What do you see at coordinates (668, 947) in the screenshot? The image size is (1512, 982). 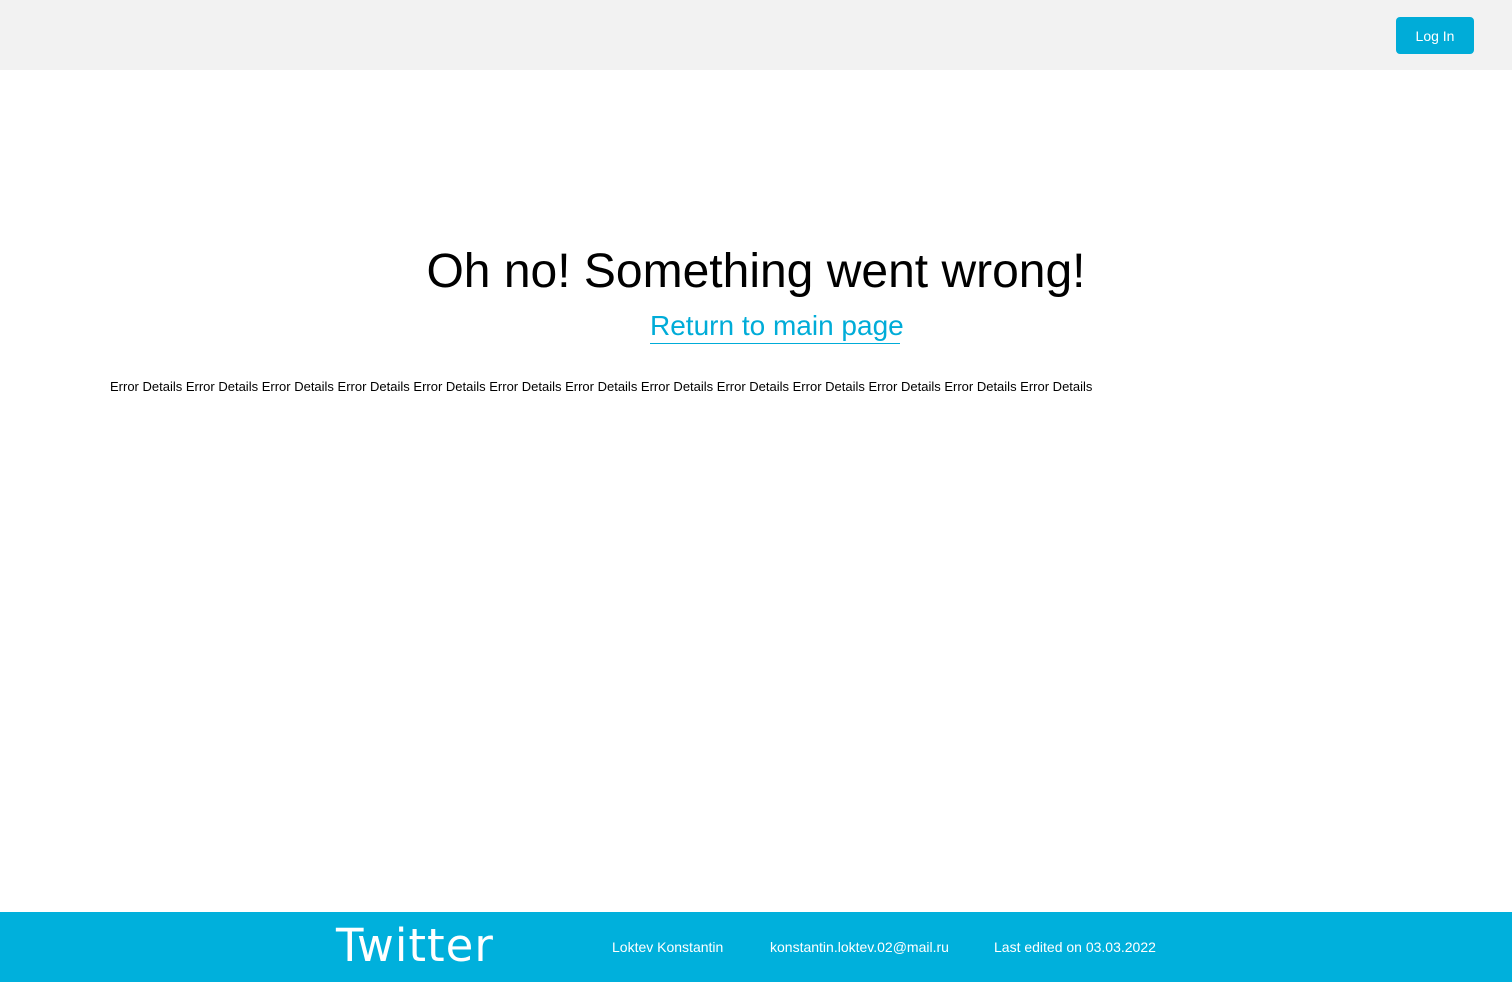 I see `footer-author: Loktev Konstantin` at bounding box center [668, 947].